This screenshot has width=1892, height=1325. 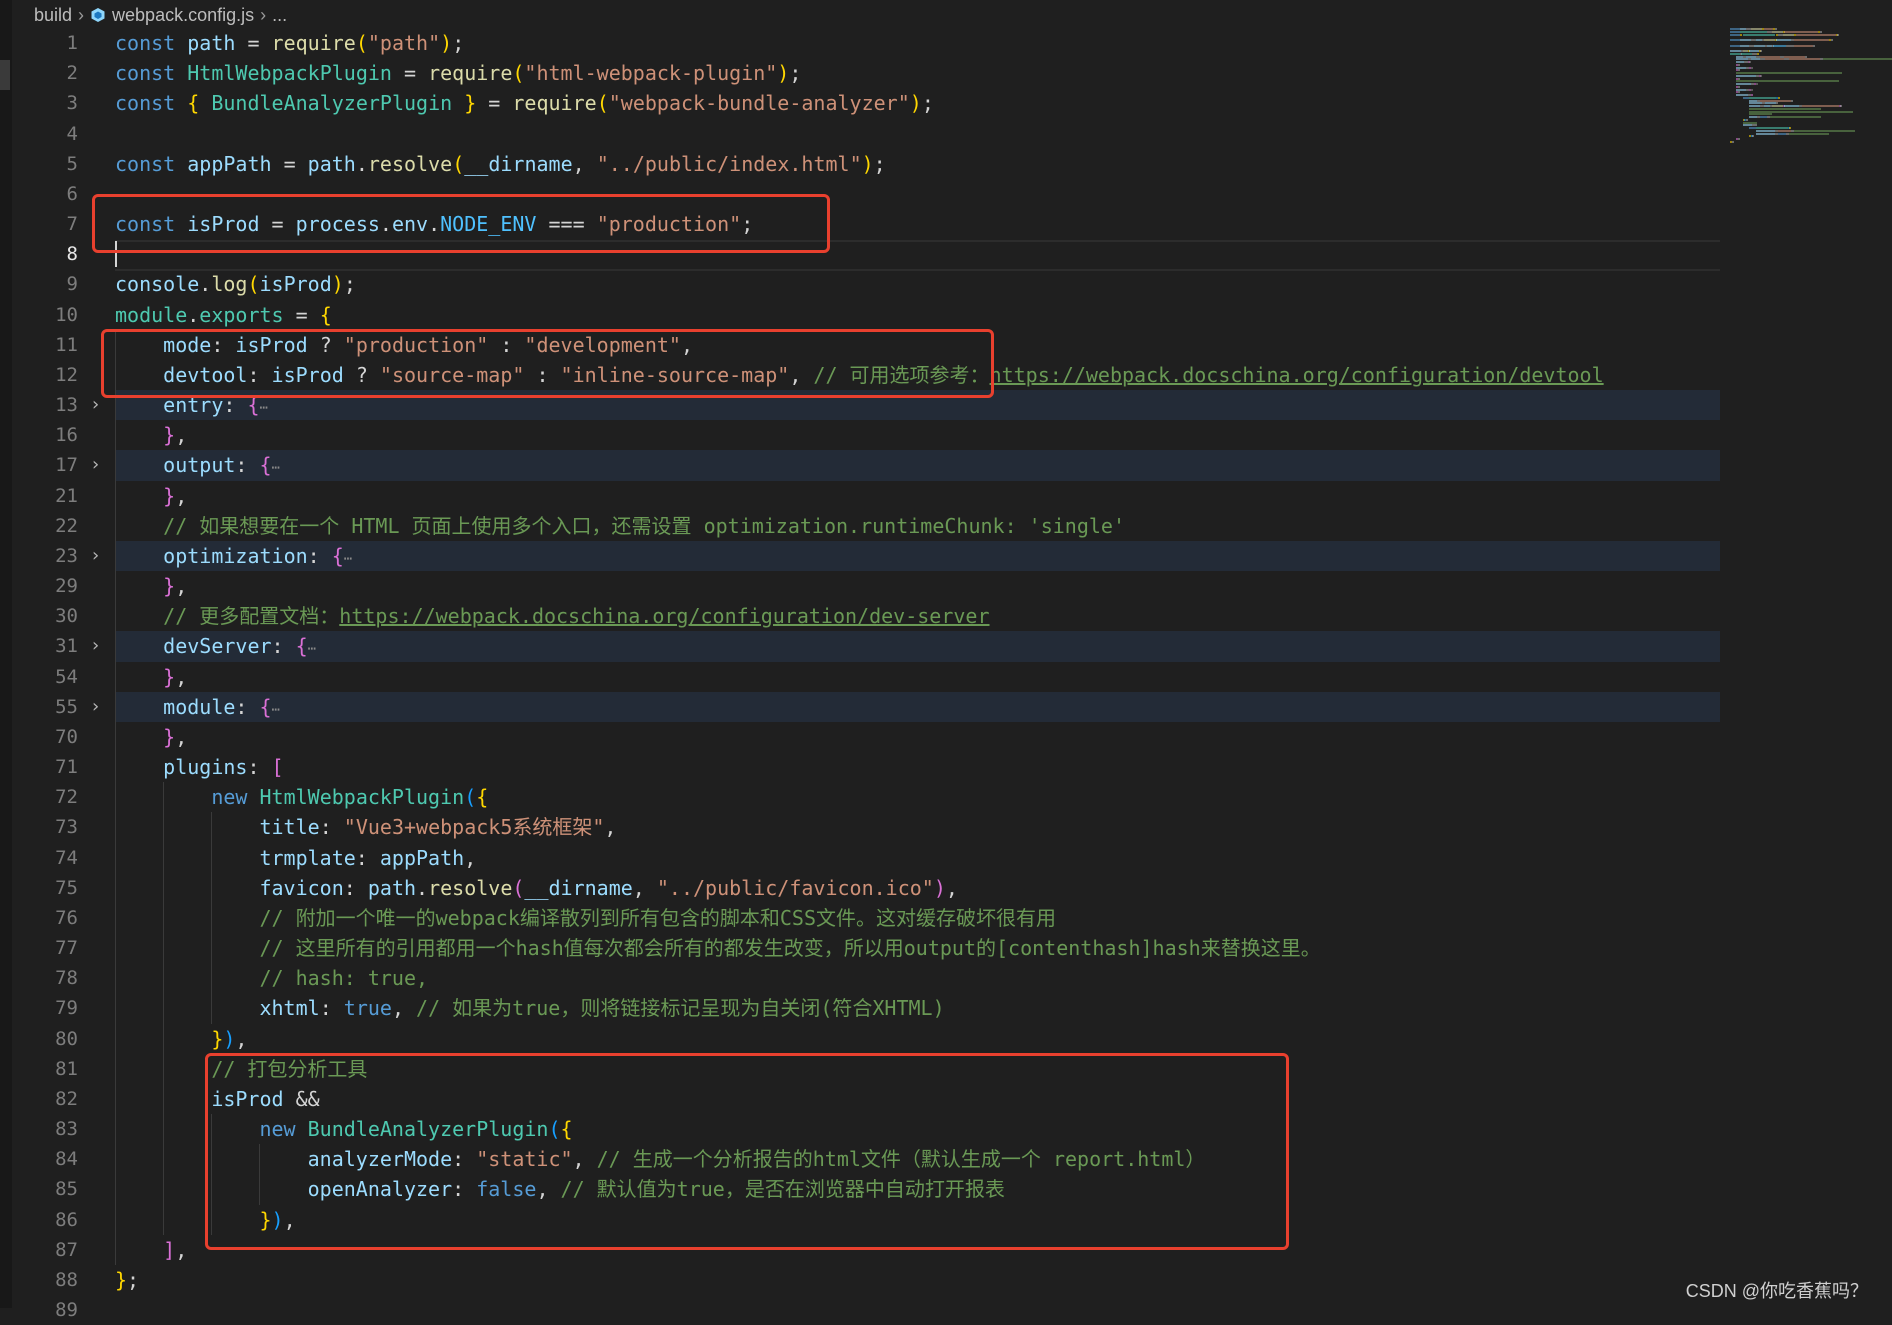 I want to click on code-token: =, so click(x=494, y=103).